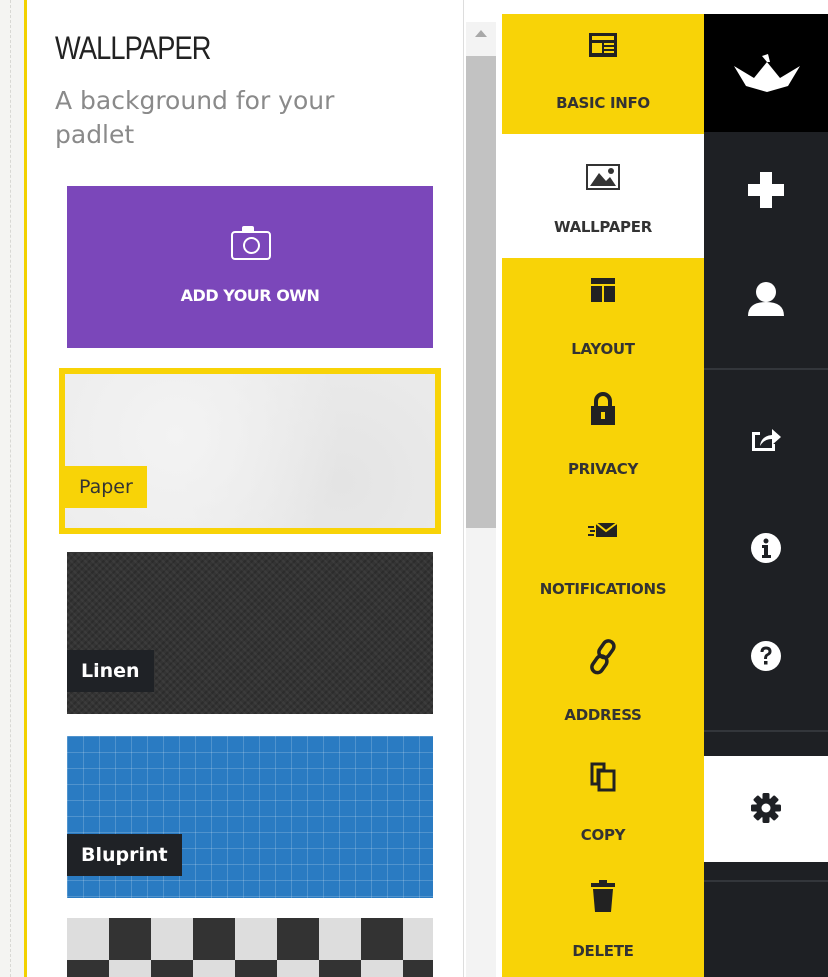 The image size is (828, 977). What do you see at coordinates (603, 657) in the screenshot?
I see `link-icon` at bounding box center [603, 657].